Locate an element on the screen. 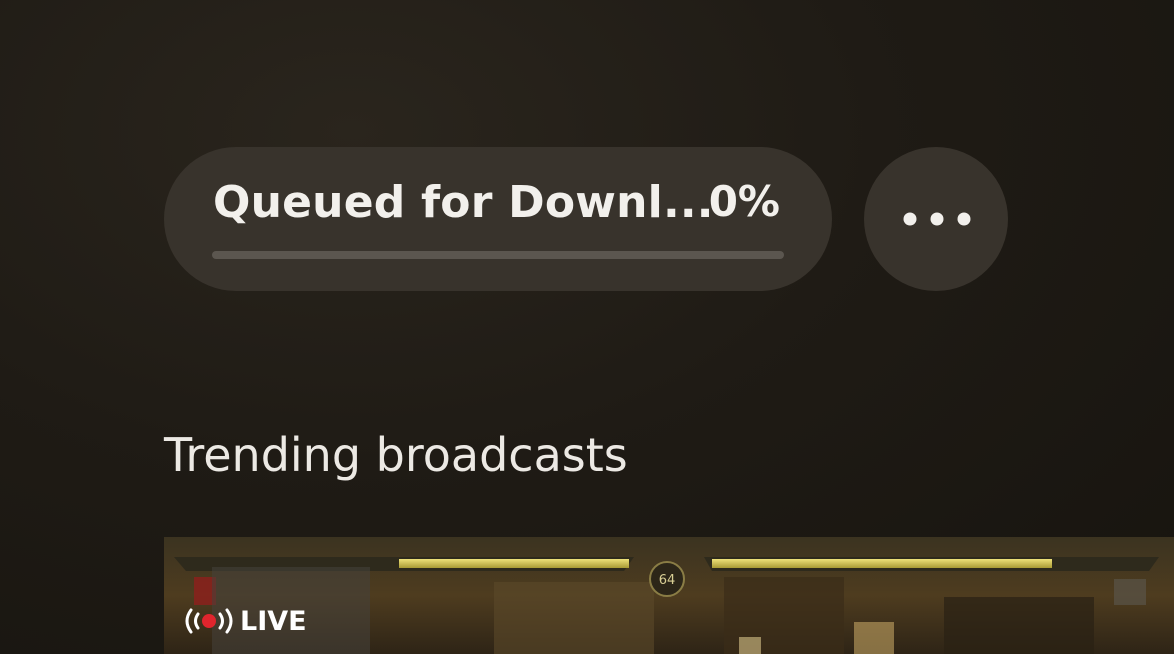  more-options-button is located at coordinates (936, 219).